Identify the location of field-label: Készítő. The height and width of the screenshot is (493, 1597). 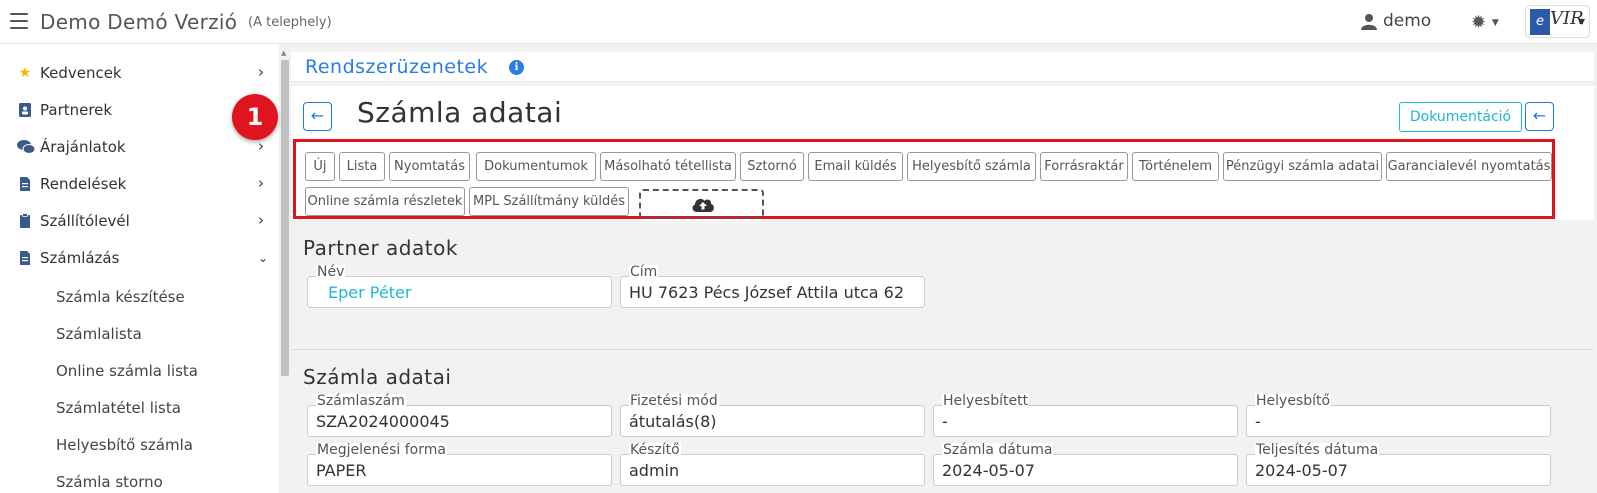
(655, 450).